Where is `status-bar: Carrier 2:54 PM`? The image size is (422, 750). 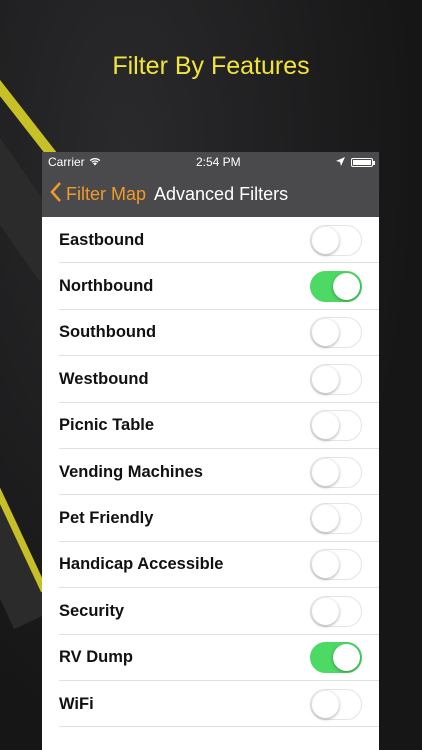
status-bar: Carrier 2:54 PM is located at coordinates (210, 162).